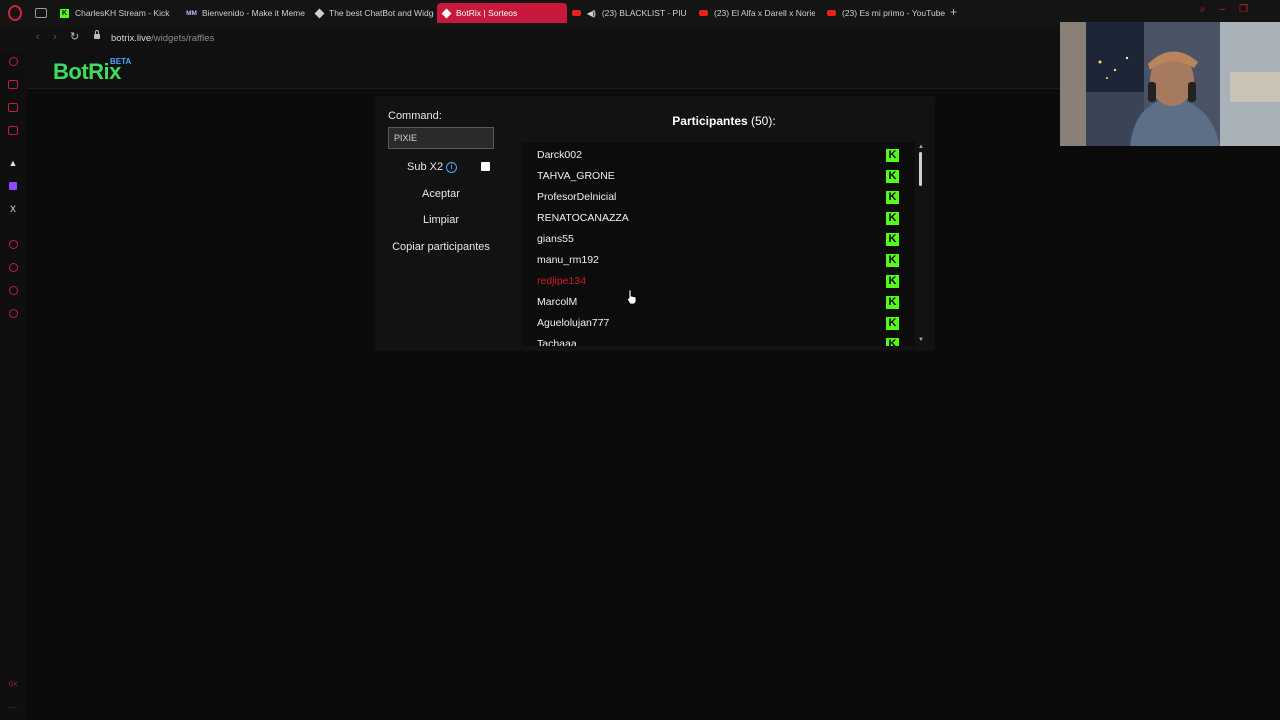  I want to click on command-label: Command:, so click(415, 116).